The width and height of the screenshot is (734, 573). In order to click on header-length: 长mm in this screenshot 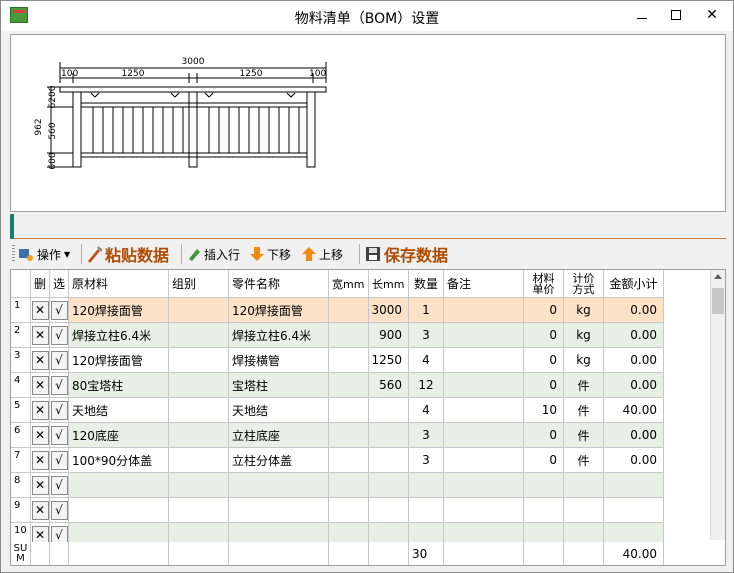, I will do `click(389, 284)`.